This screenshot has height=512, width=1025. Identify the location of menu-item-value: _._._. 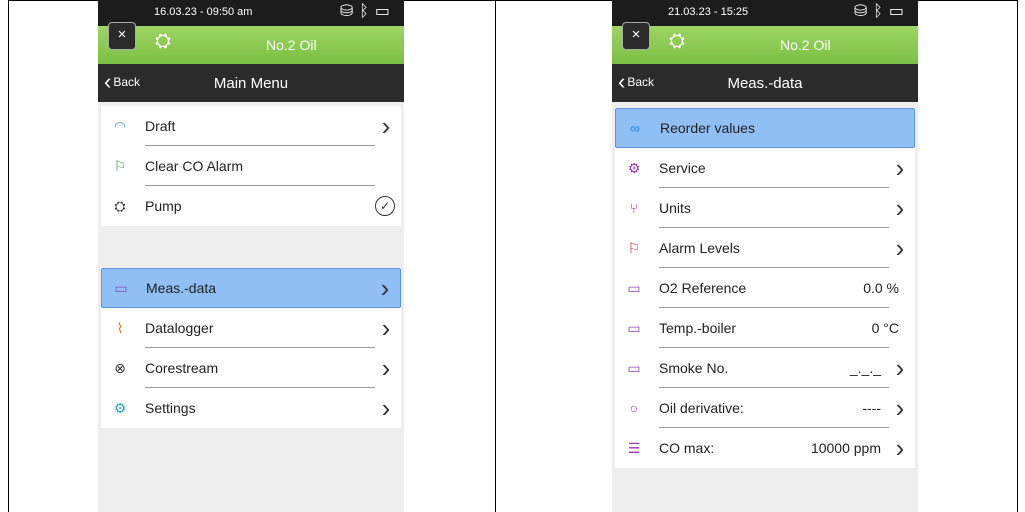
(865, 368).